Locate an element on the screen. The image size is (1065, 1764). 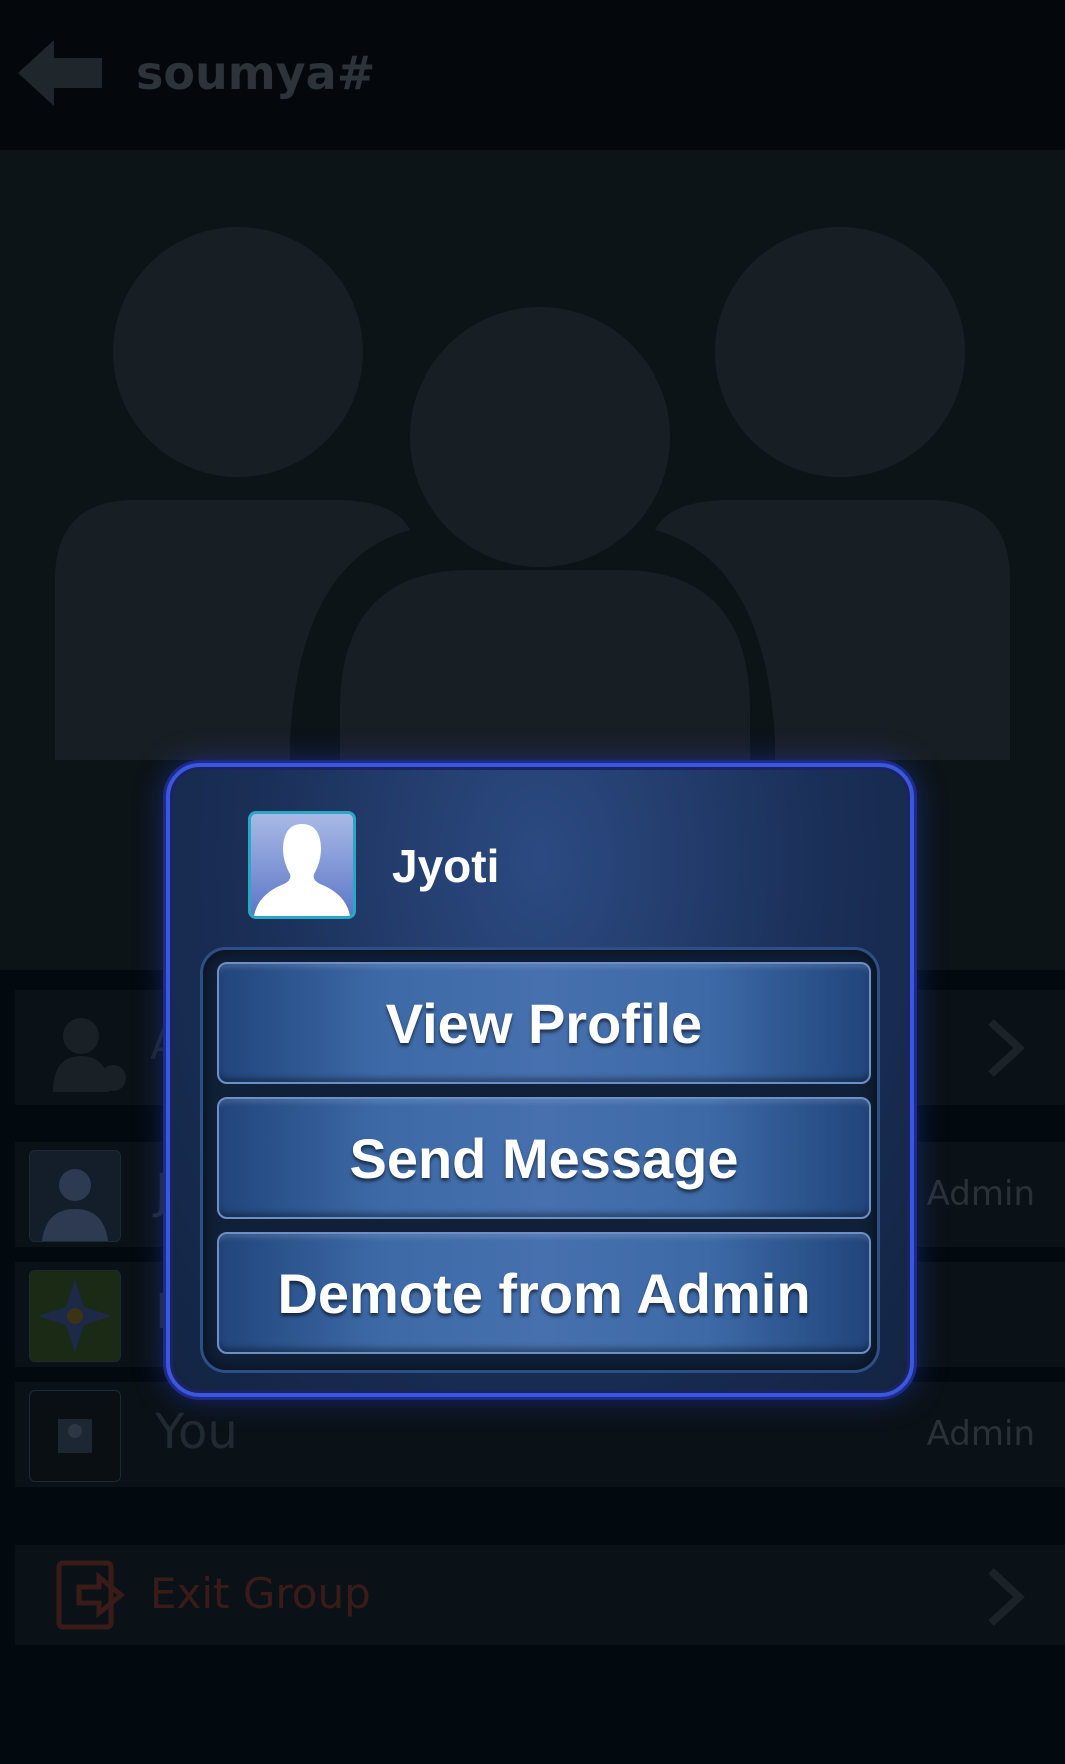
exit-group-row: Exit Group is located at coordinates (540, 1595).